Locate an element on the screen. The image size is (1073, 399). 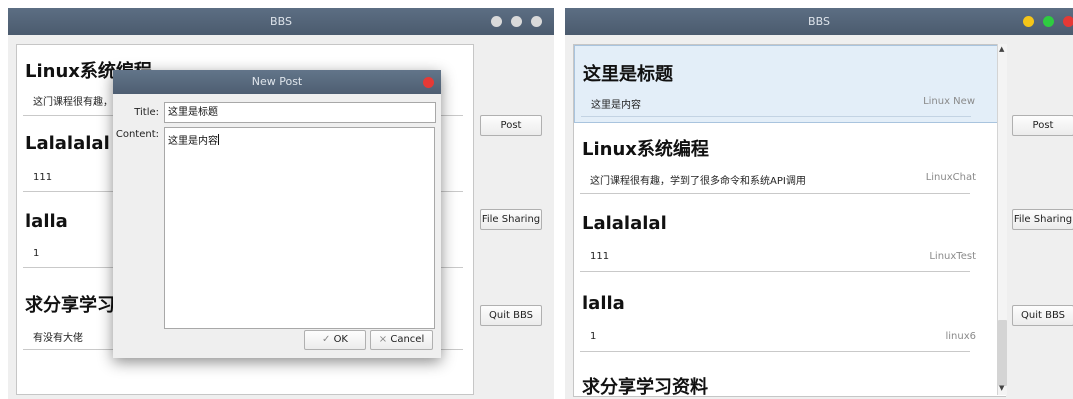
content-textarea-value: 这里是内容 is located at coordinates (193, 141).